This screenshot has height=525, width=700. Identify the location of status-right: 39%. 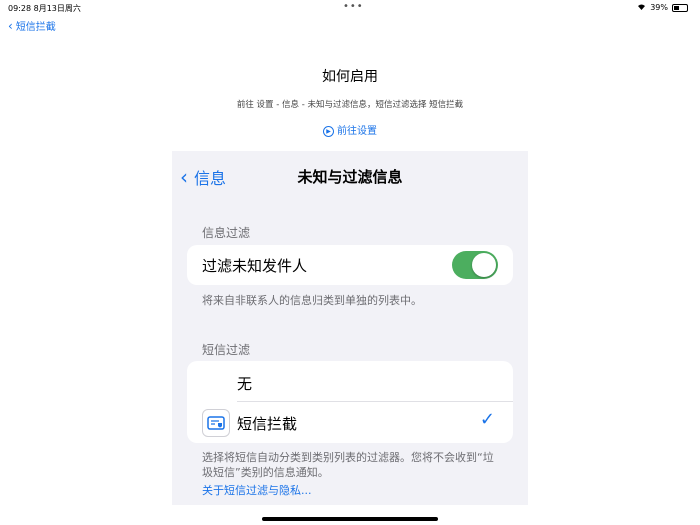
(662, 7).